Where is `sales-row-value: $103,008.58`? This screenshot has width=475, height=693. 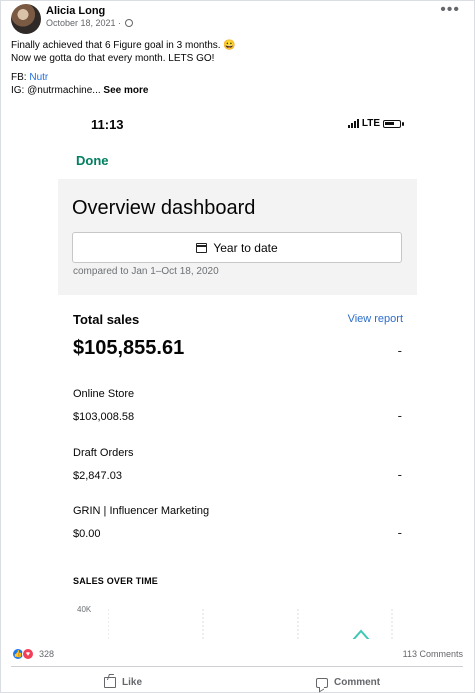 sales-row-value: $103,008.58 is located at coordinates (104, 417).